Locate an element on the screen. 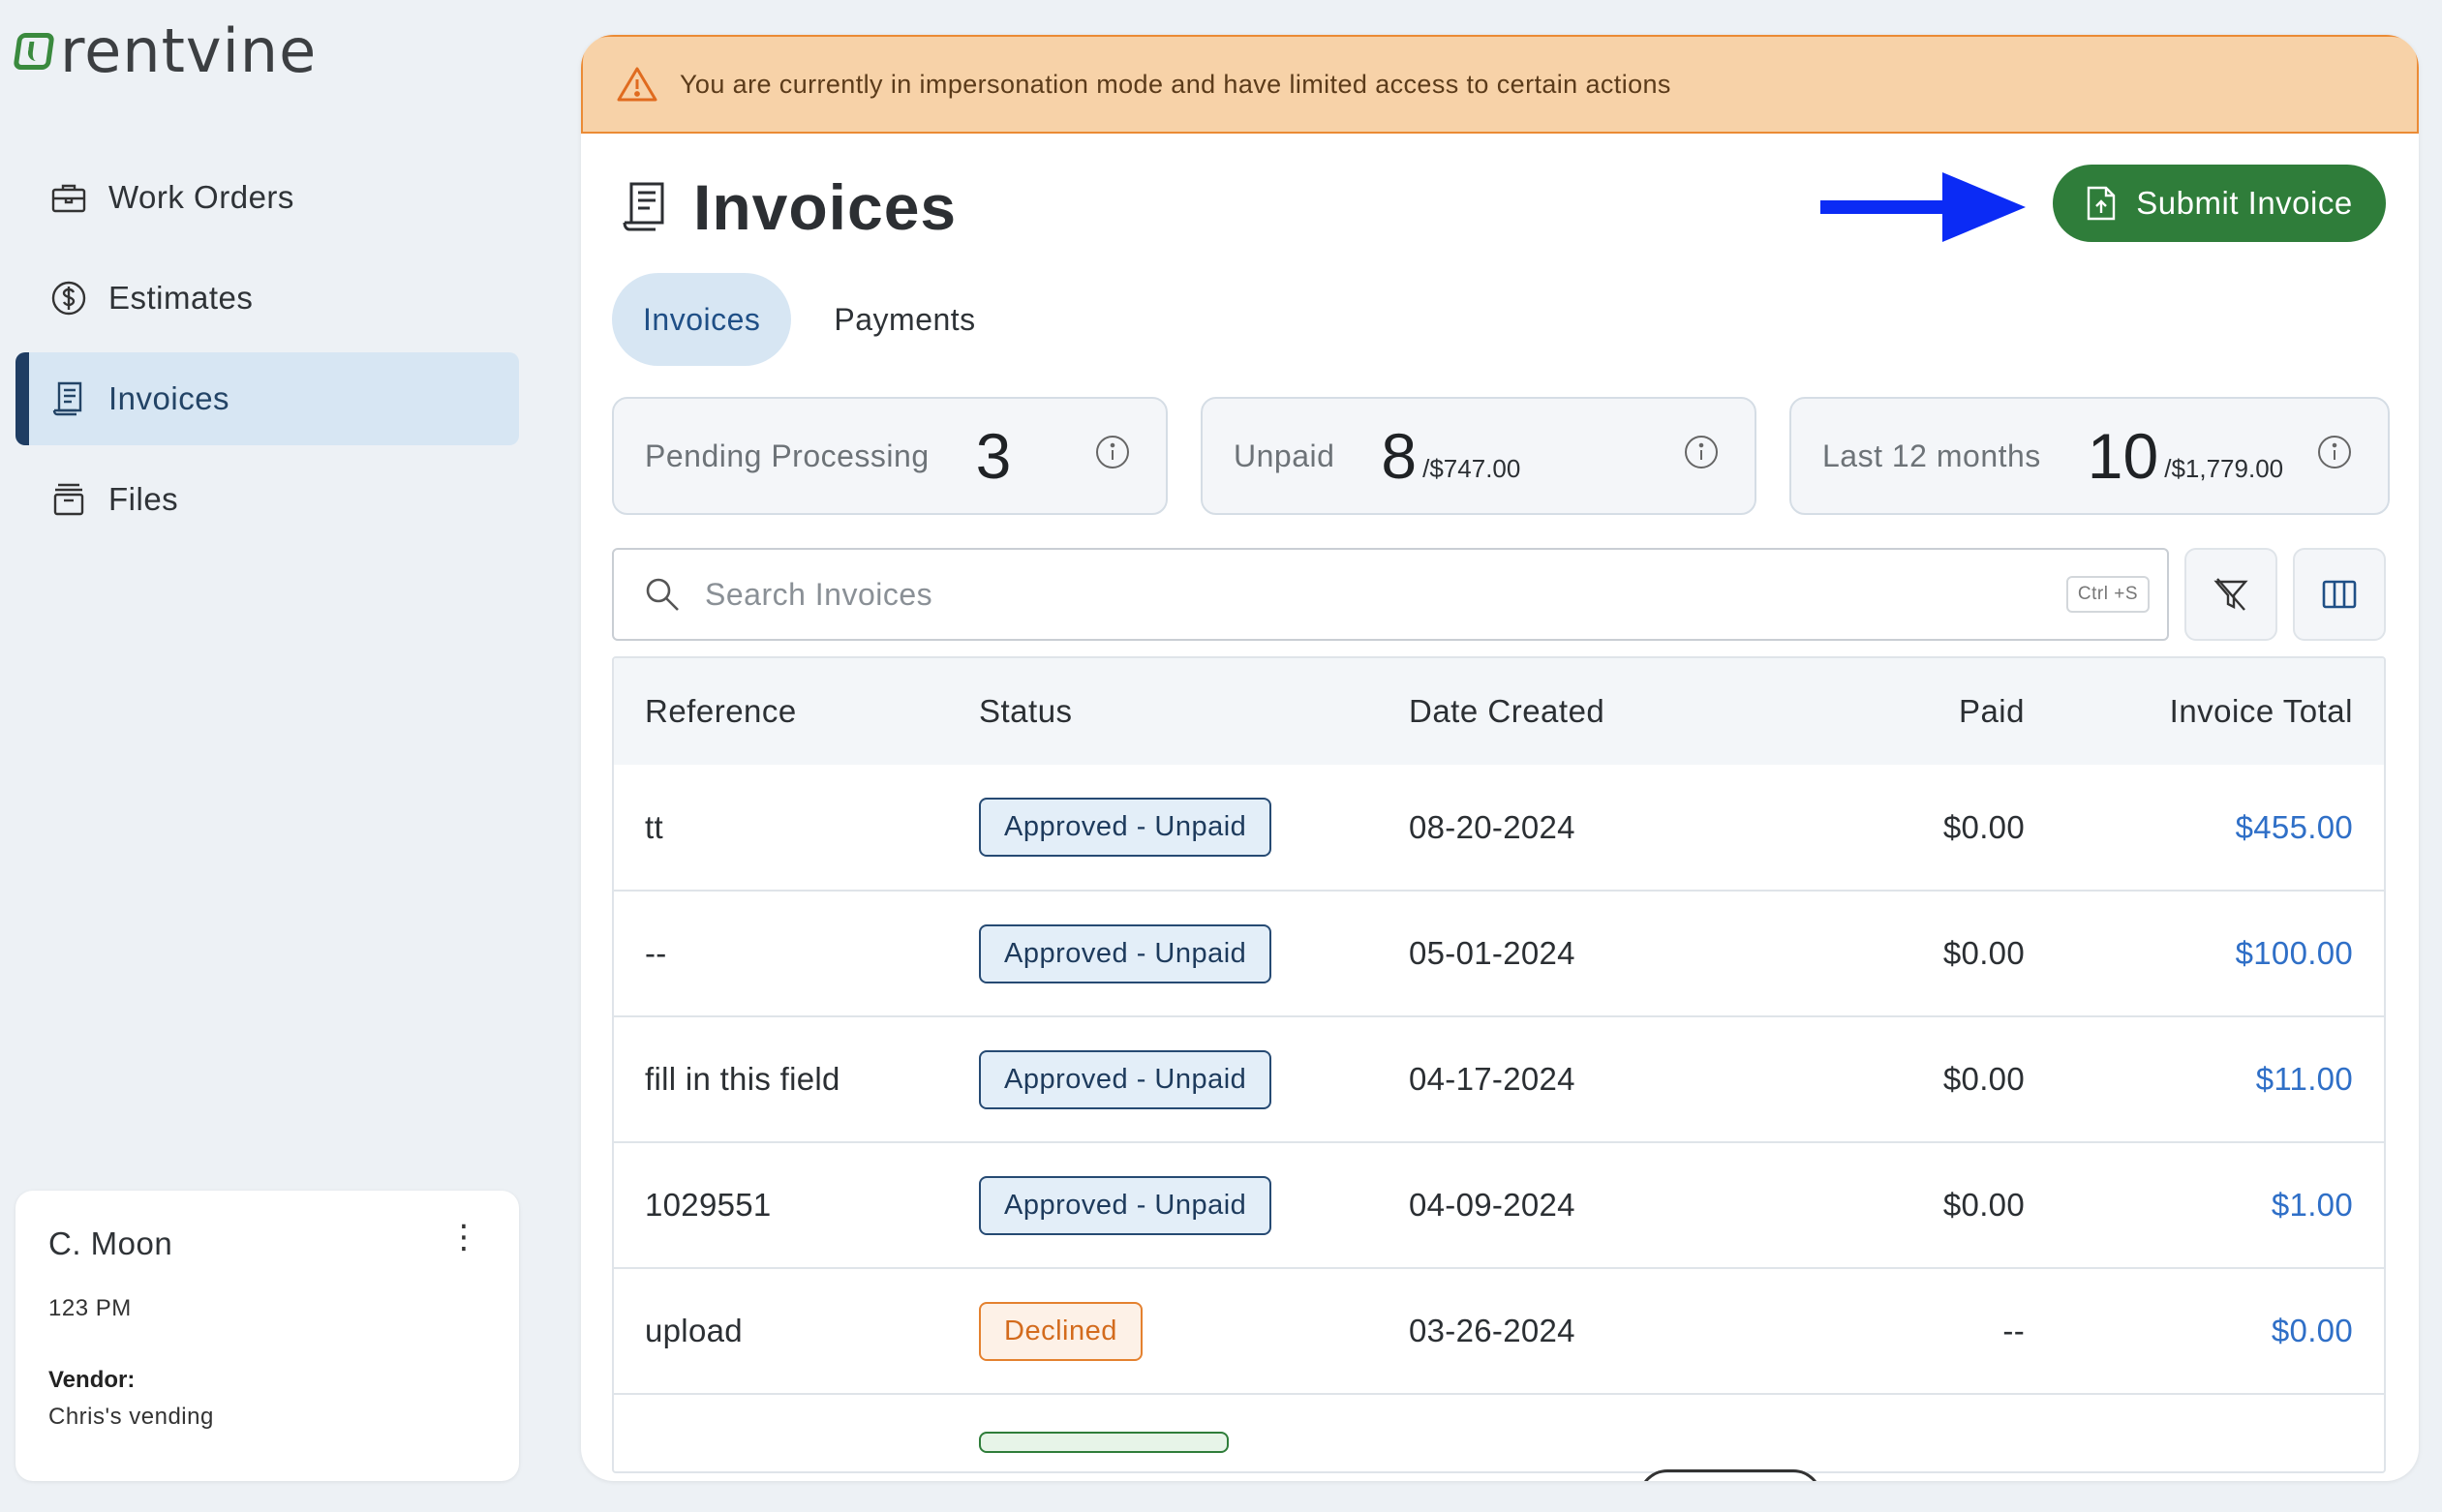 The width and height of the screenshot is (2442, 1512). stat-label: Unpaid is located at coordinates (1284, 455).